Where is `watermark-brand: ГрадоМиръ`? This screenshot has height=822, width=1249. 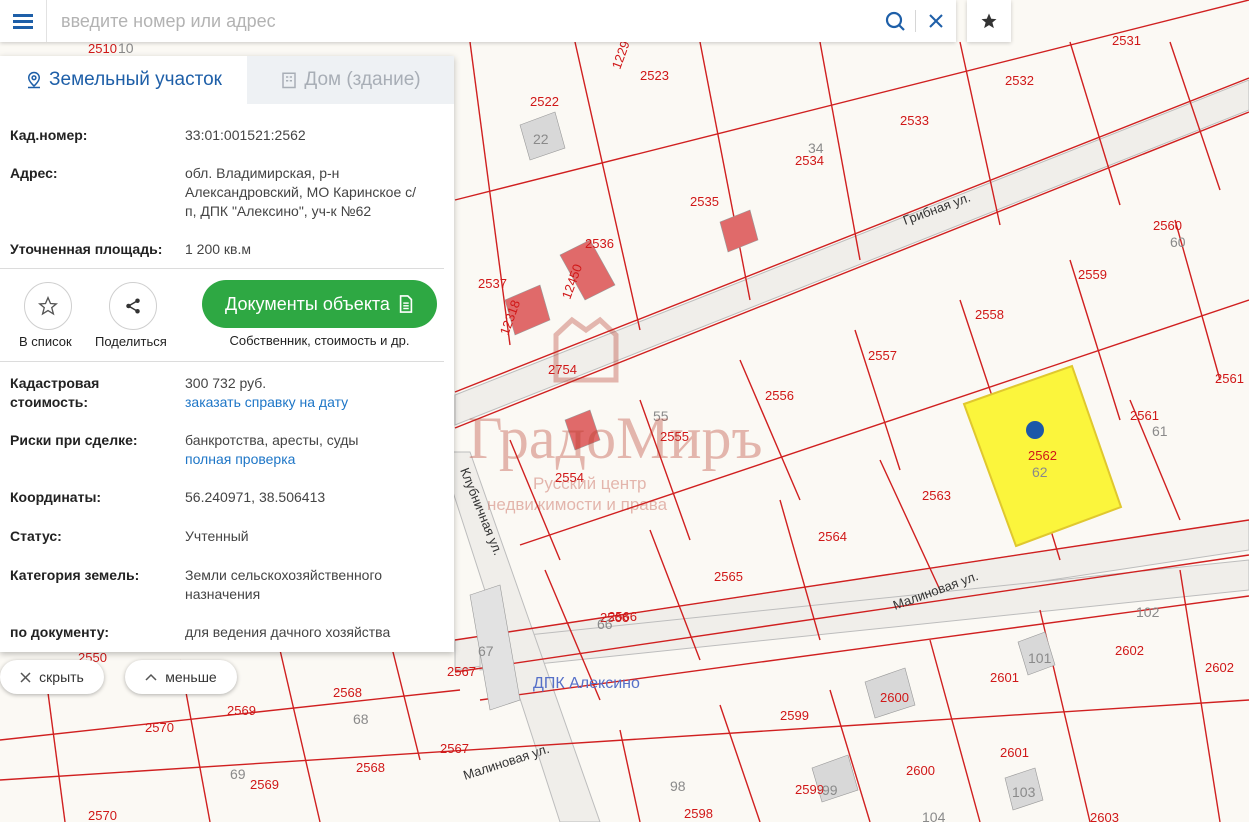 watermark-brand: ГрадоМиръ is located at coordinates (615, 438).